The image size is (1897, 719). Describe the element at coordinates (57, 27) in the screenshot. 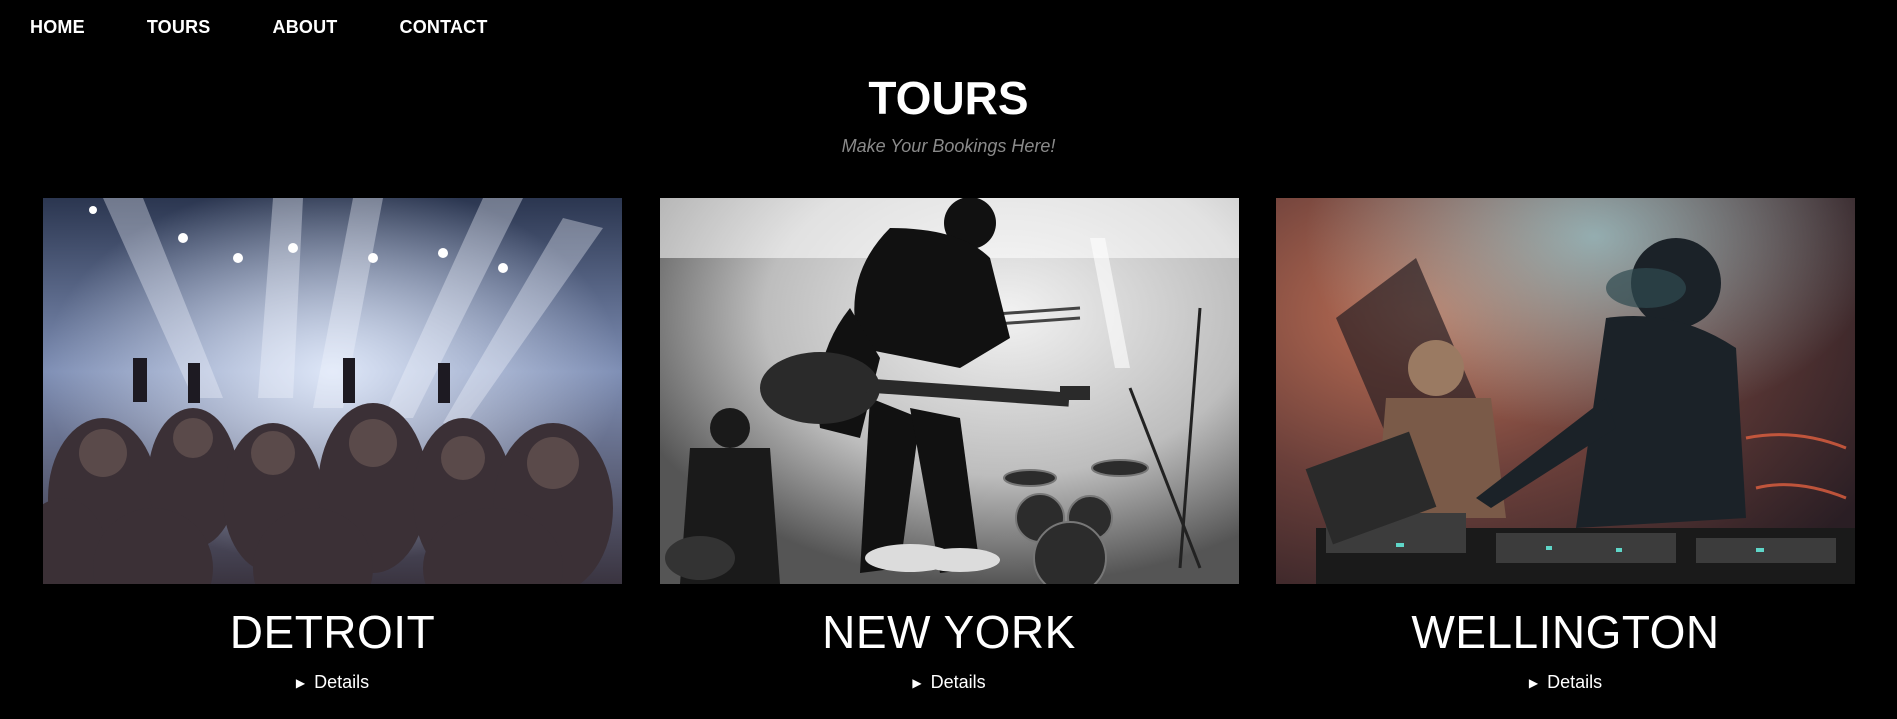

I see `nav-home-link: HOME` at that location.